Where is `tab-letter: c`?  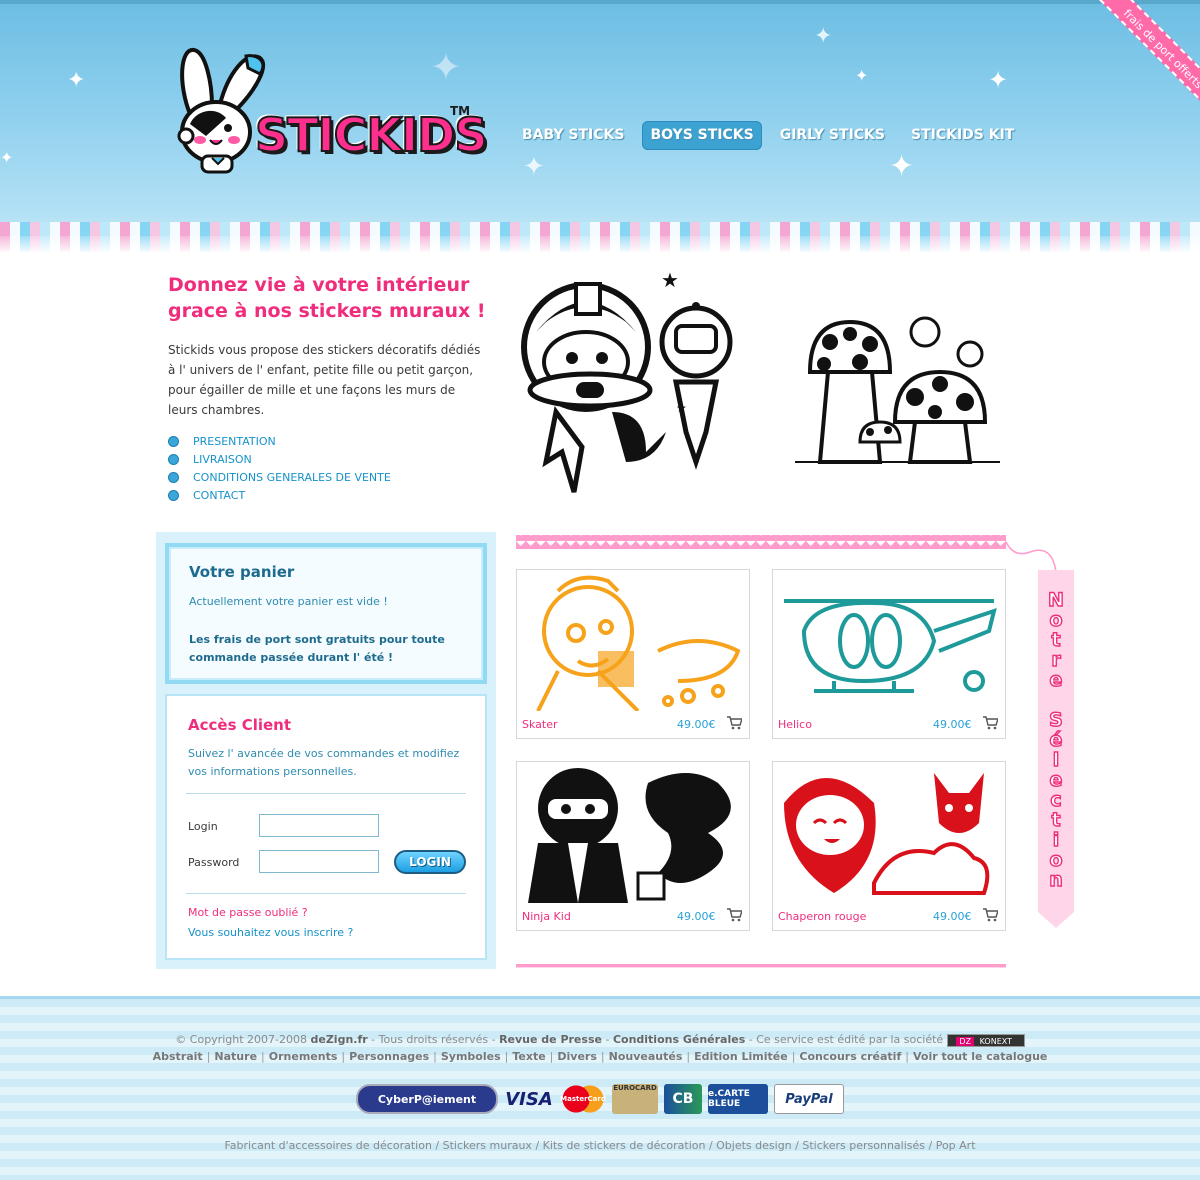 tab-letter: c is located at coordinates (1056, 800).